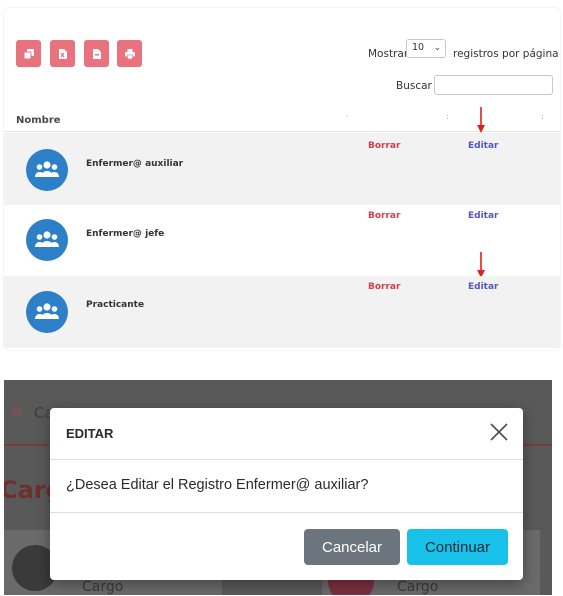 The image size is (563, 596). What do you see at coordinates (414, 86) in the screenshot?
I see `search-label: Buscar` at bounding box center [414, 86].